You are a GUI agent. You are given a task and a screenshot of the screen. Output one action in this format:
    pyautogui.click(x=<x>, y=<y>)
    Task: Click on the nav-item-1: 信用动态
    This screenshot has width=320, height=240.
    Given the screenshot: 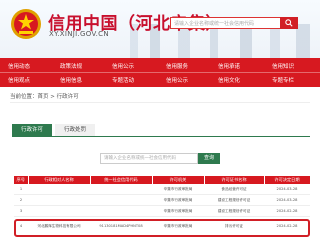 What is the action you would take?
    pyautogui.click(x=19, y=66)
    